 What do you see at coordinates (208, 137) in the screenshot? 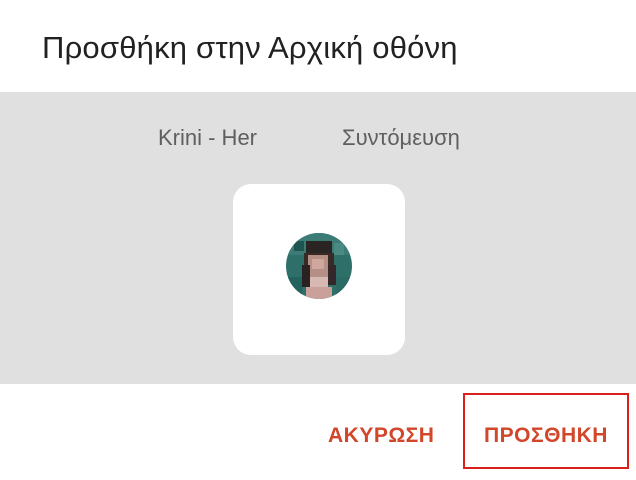
I see `app-name-label: Krini - Her` at bounding box center [208, 137].